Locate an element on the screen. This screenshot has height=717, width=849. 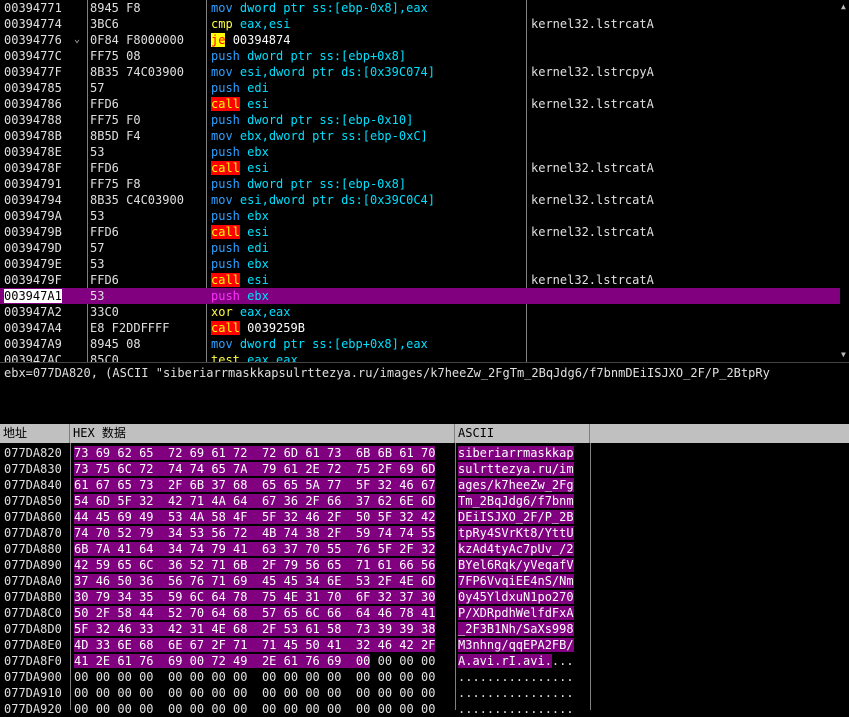
header-address: 地址 is located at coordinates (35, 433).